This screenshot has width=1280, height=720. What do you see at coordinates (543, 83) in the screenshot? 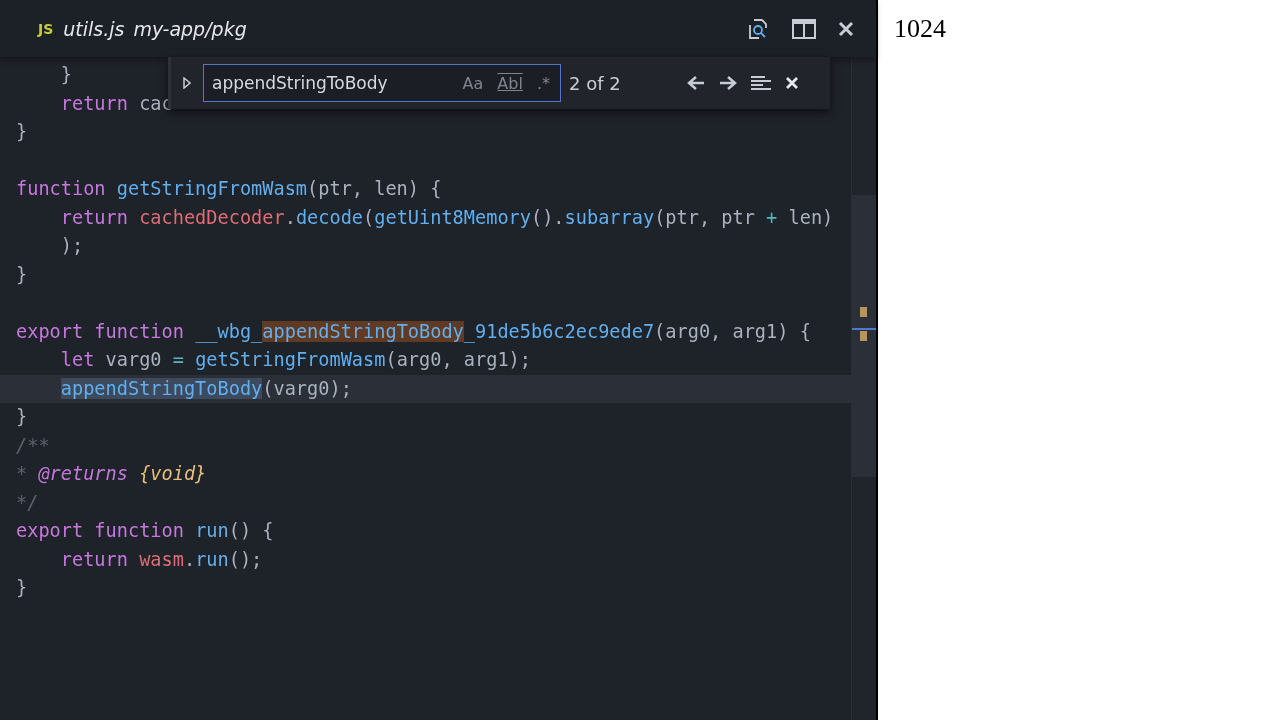
I see `search-option-toggle: .*` at bounding box center [543, 83].